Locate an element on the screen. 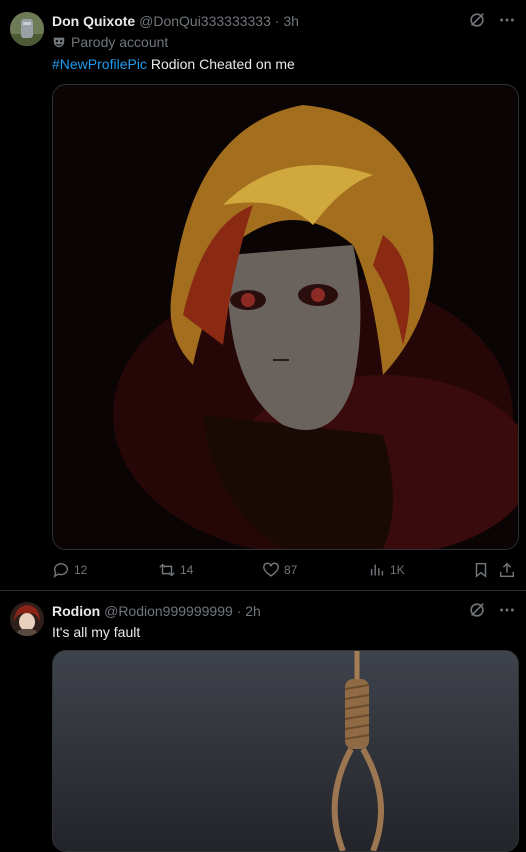 This screenshot has width=526, height=852. tweet-header: Rodion @Rodion999999999 · 2h is located at coordinates (156, 611).